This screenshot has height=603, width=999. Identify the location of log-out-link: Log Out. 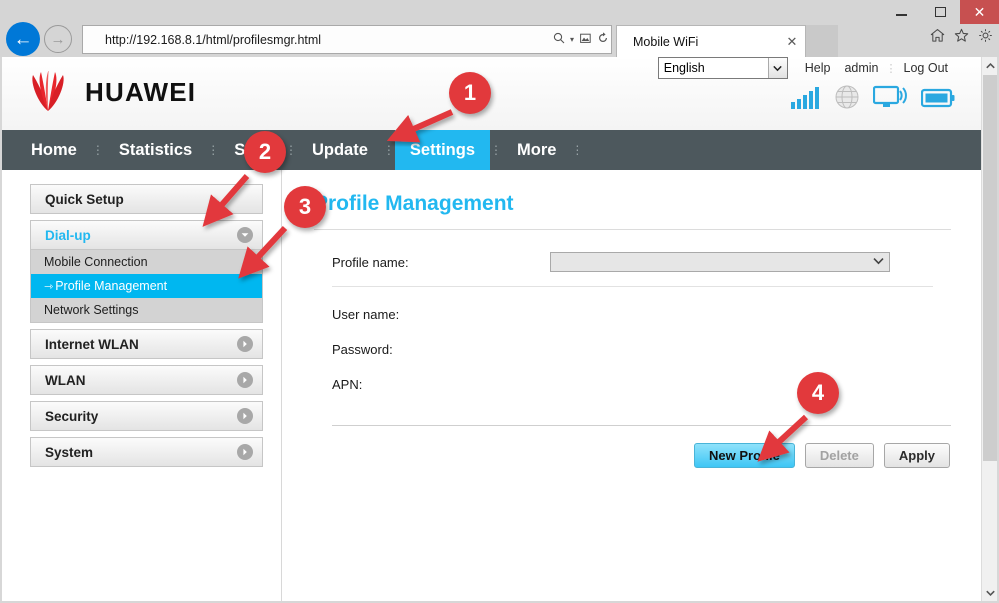
(926, 68).